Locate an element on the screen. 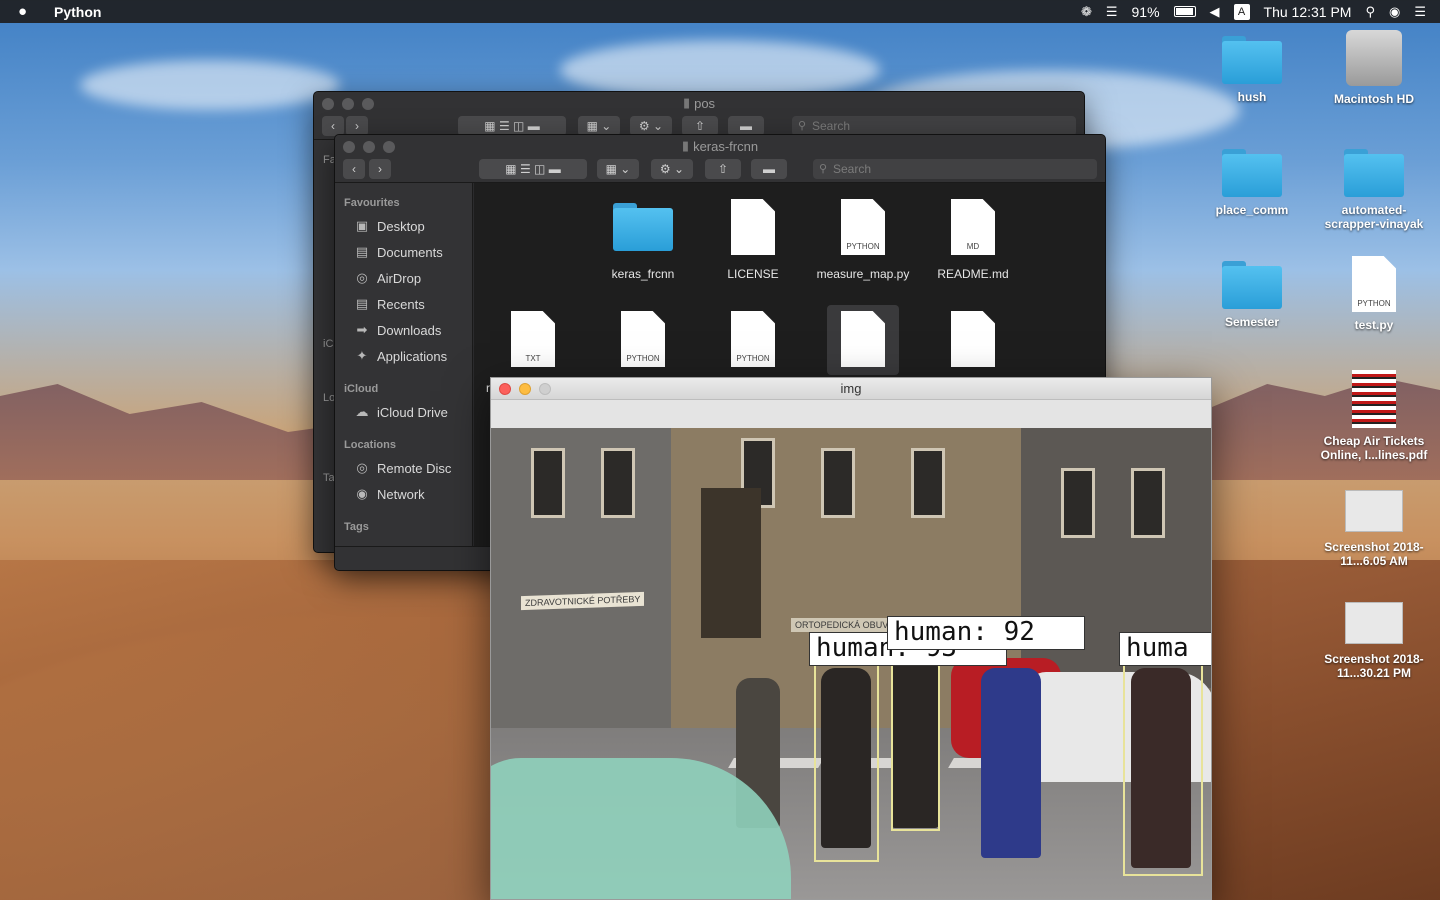  sidebar-item-label: Documents is located at coordinates (410, 252).